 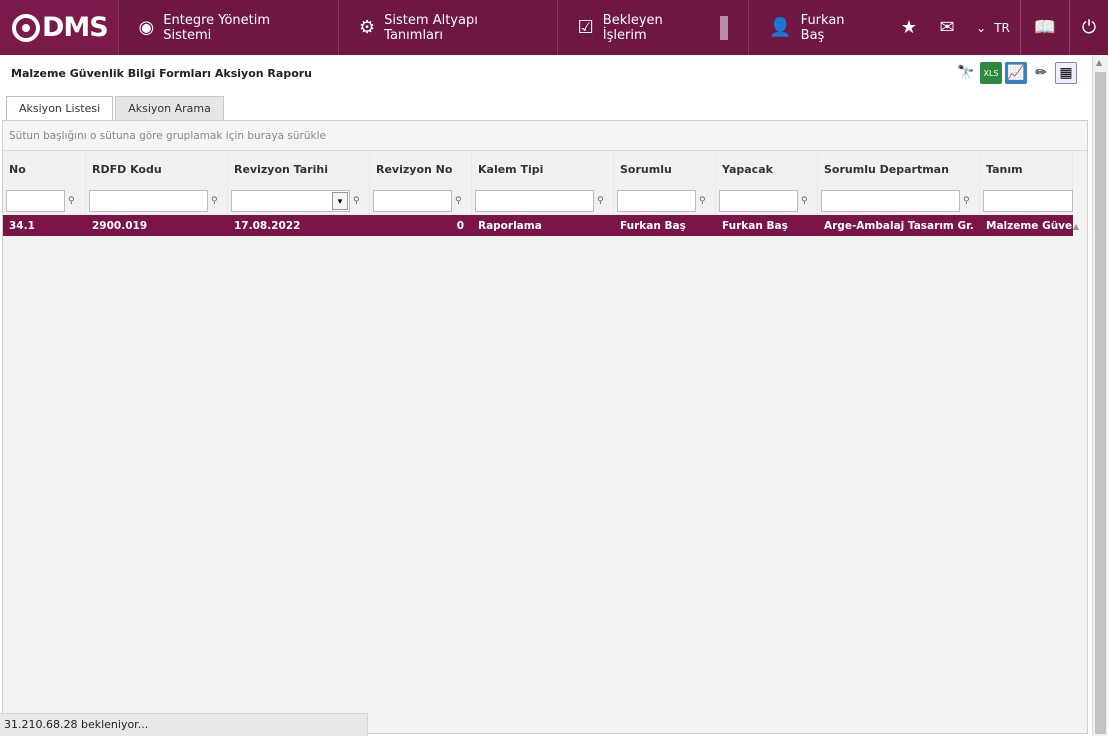 I want to click on gear-icon: ⚙, so click(x=367, y=27).